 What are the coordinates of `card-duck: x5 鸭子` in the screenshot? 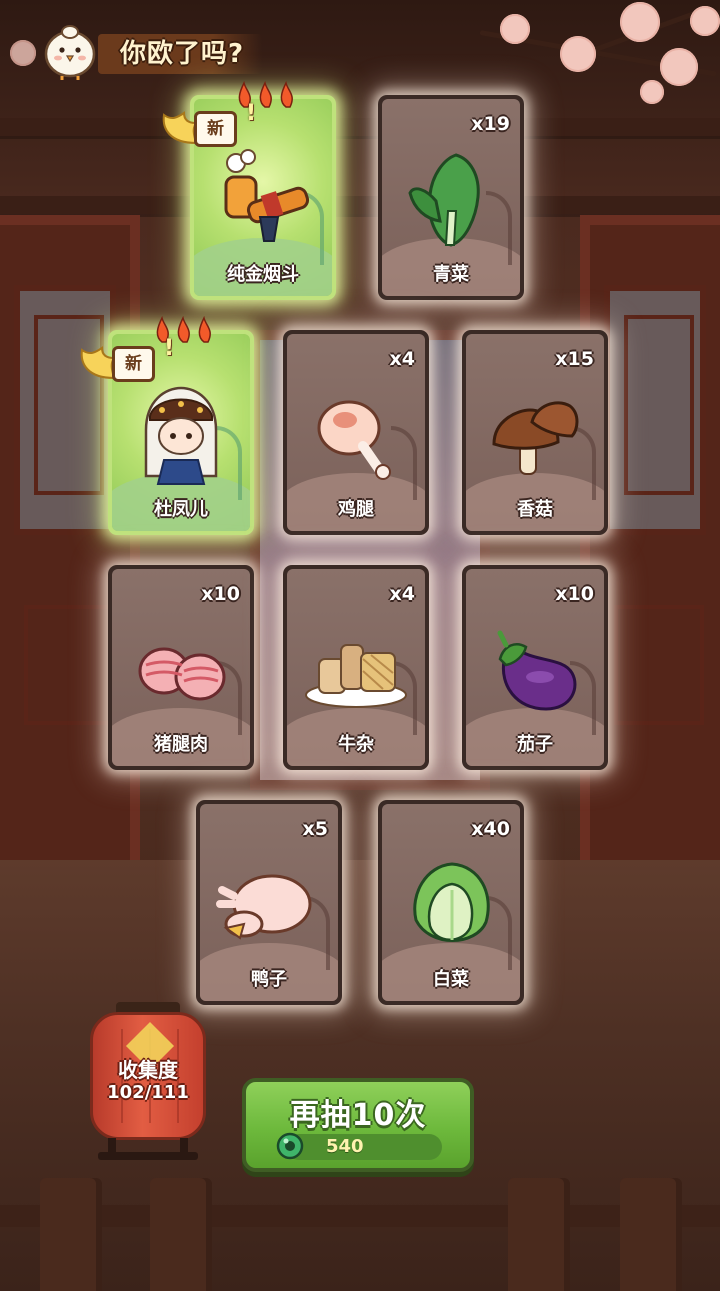 It's located at (269, 902).